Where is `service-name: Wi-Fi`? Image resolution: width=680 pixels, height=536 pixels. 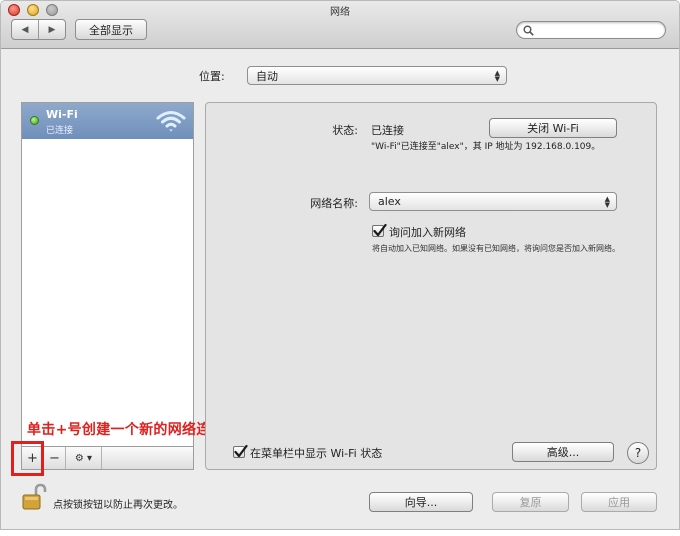 service-name: Wi-Fi is located at coordinates (62, 114).